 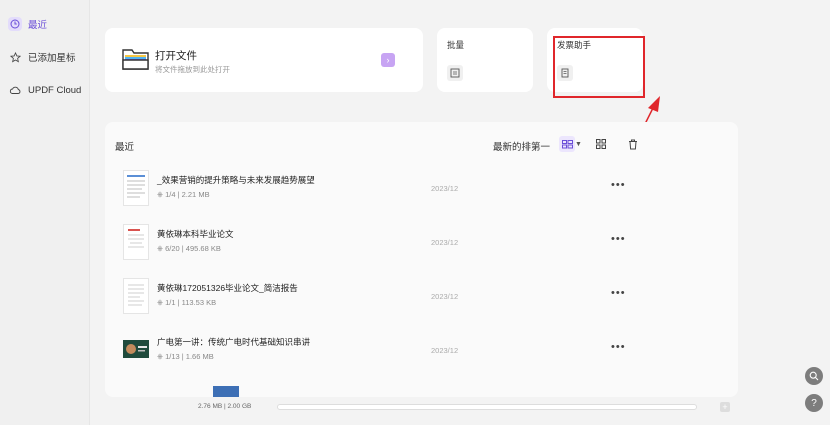 I want to click on file-meta: ⎈ 6/20 | 495.68 KB, so click(x=189, y=248).